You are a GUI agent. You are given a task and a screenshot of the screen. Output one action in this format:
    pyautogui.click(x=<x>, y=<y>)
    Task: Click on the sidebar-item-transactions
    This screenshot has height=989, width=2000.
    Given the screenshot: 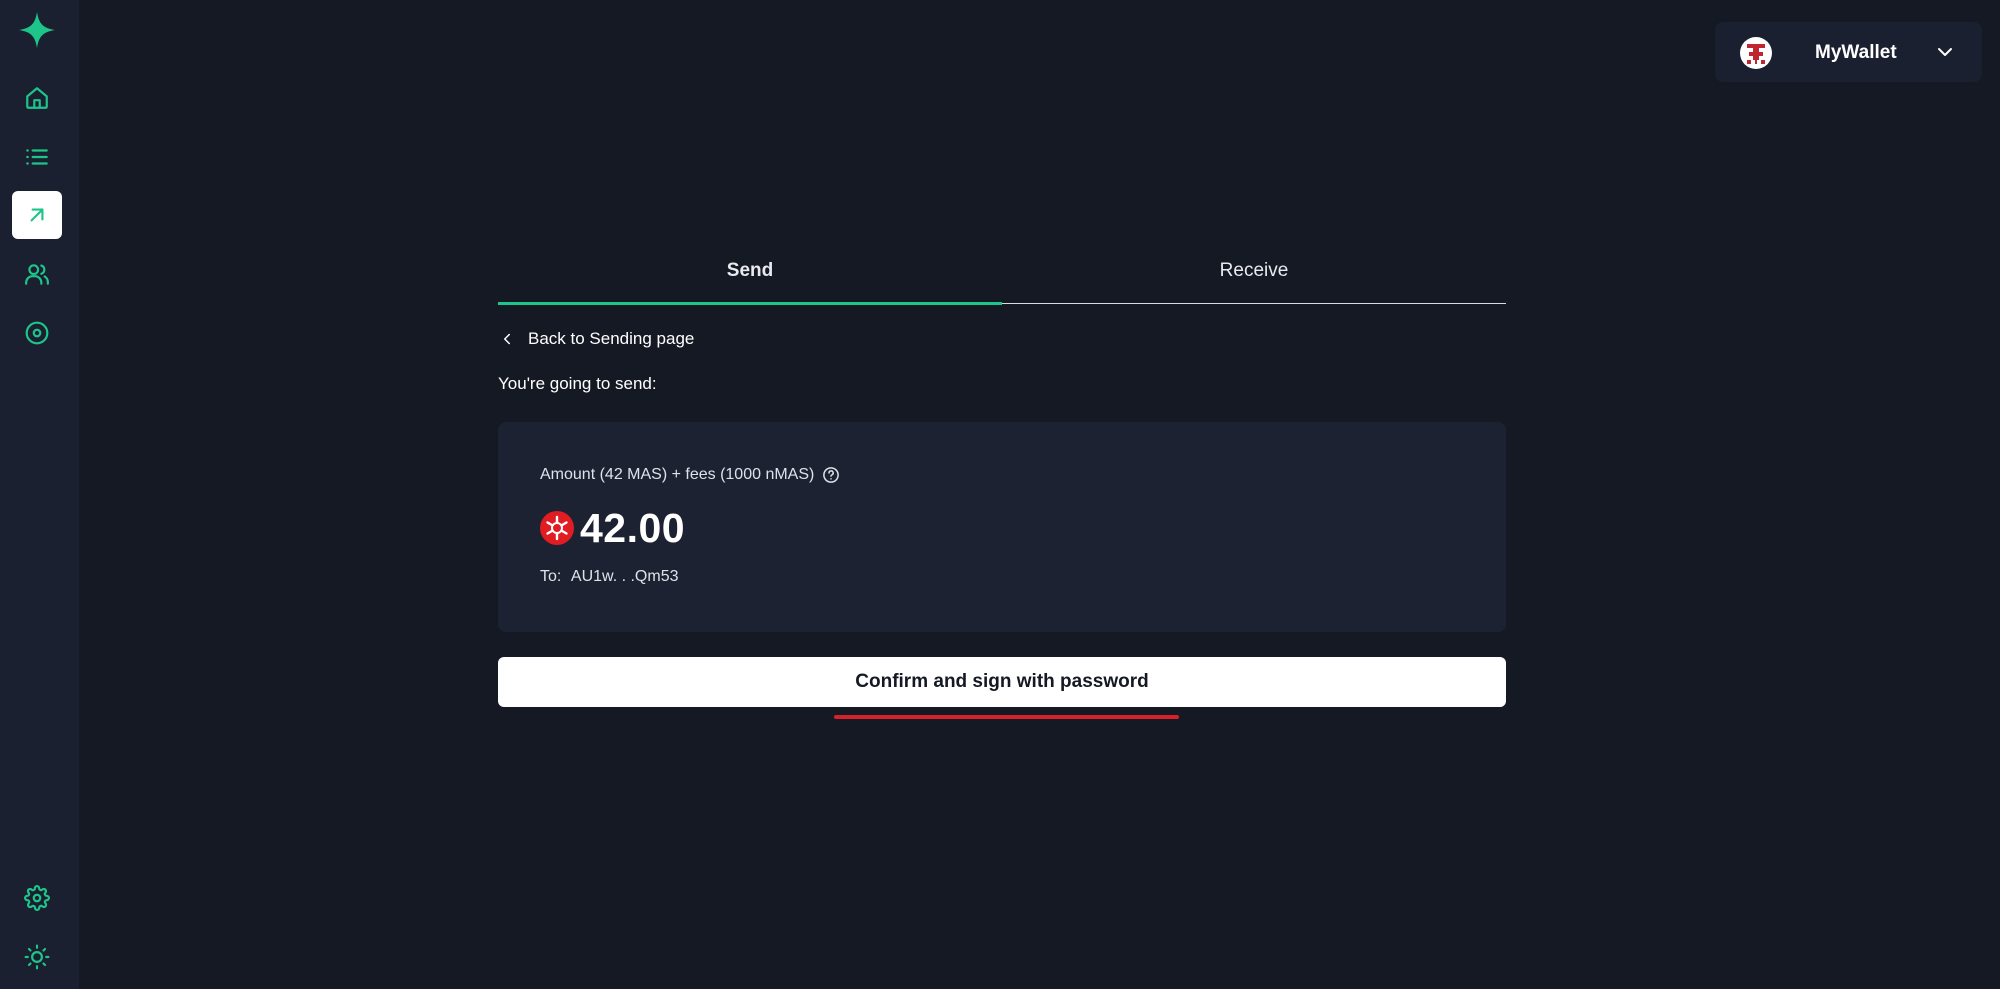 What is the action you would take?
    pyautogui.click(x=37, y=157)
    